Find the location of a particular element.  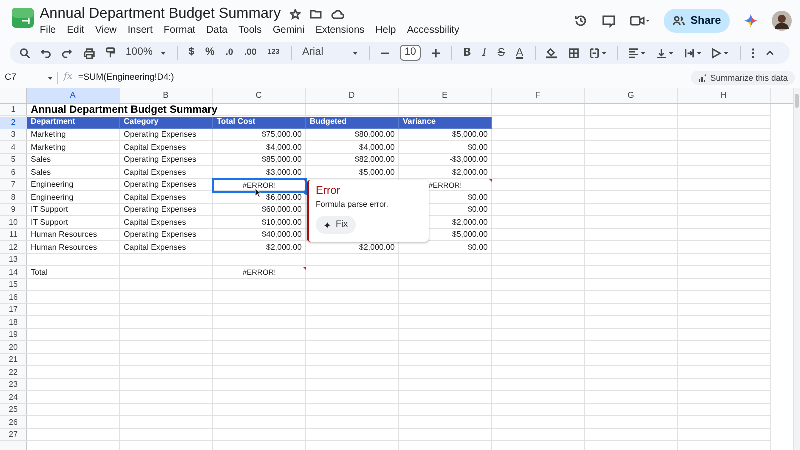

row-number: 19 is located at coordinates (13, 335).